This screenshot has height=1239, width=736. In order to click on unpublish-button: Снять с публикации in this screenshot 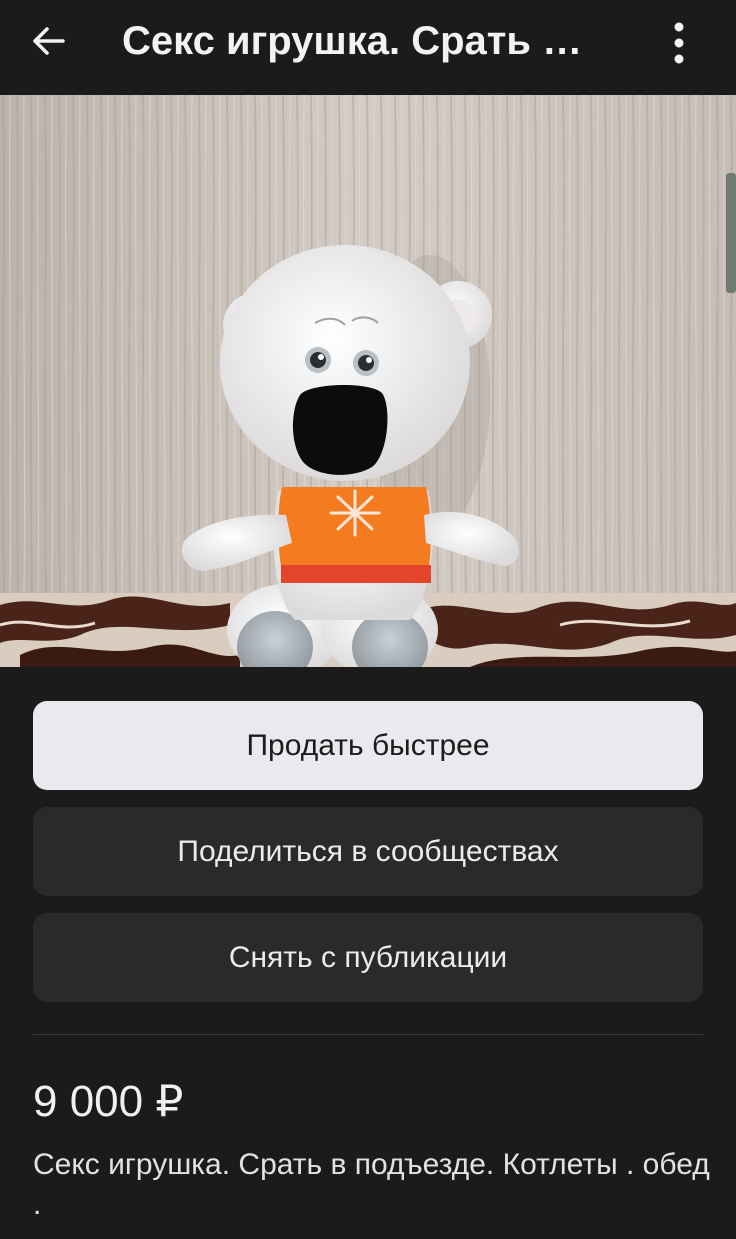, I will do `click(368, 957)`.